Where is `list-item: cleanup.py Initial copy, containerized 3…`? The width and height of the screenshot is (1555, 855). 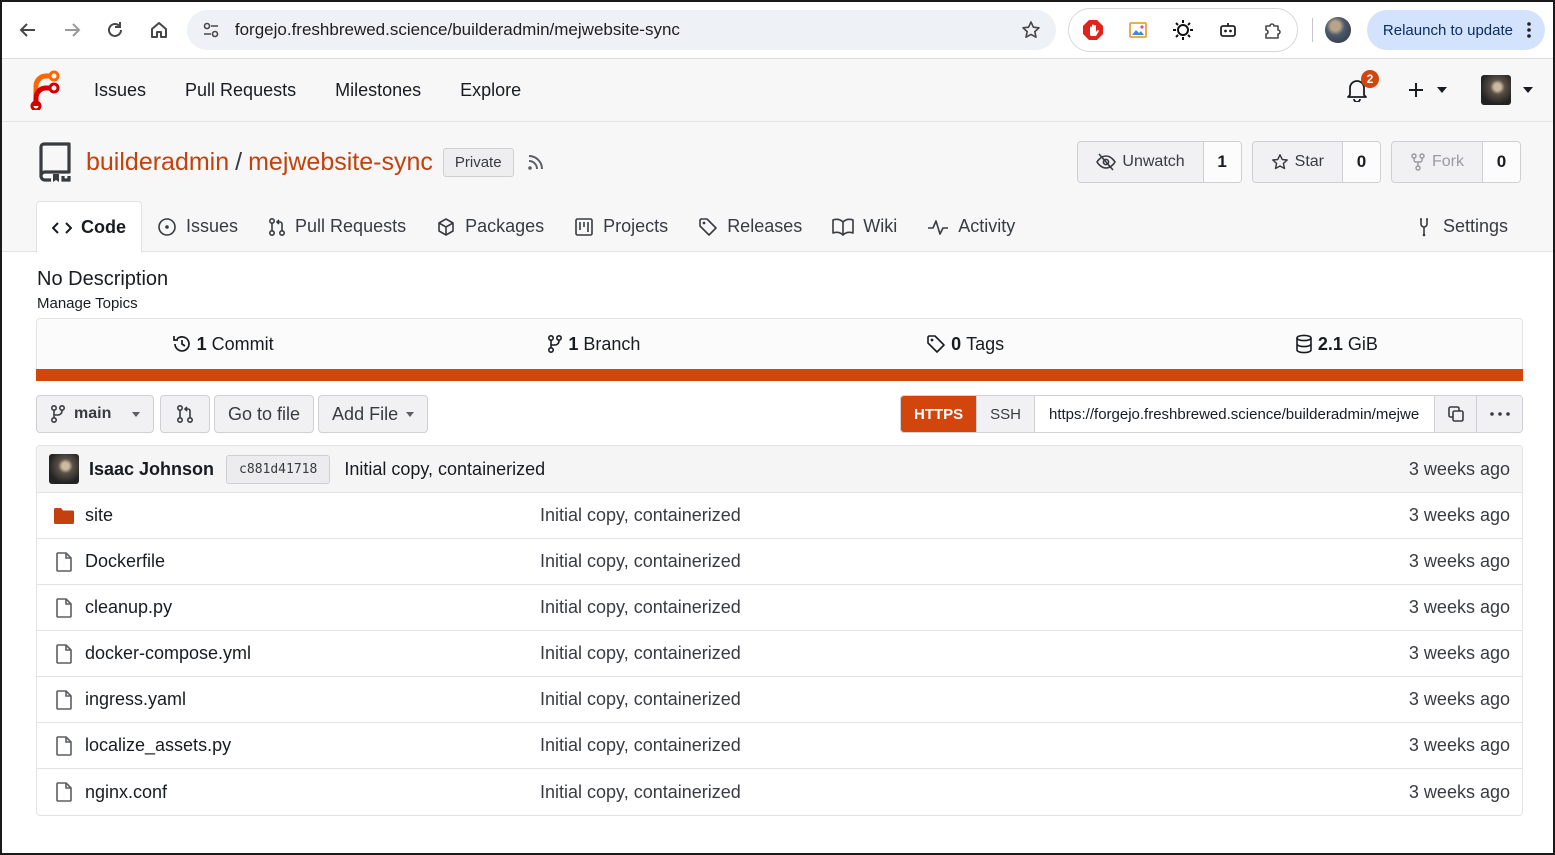 list-item: cleanup.py Initial copy, containerized 3… is located at coordinates (779, 608).